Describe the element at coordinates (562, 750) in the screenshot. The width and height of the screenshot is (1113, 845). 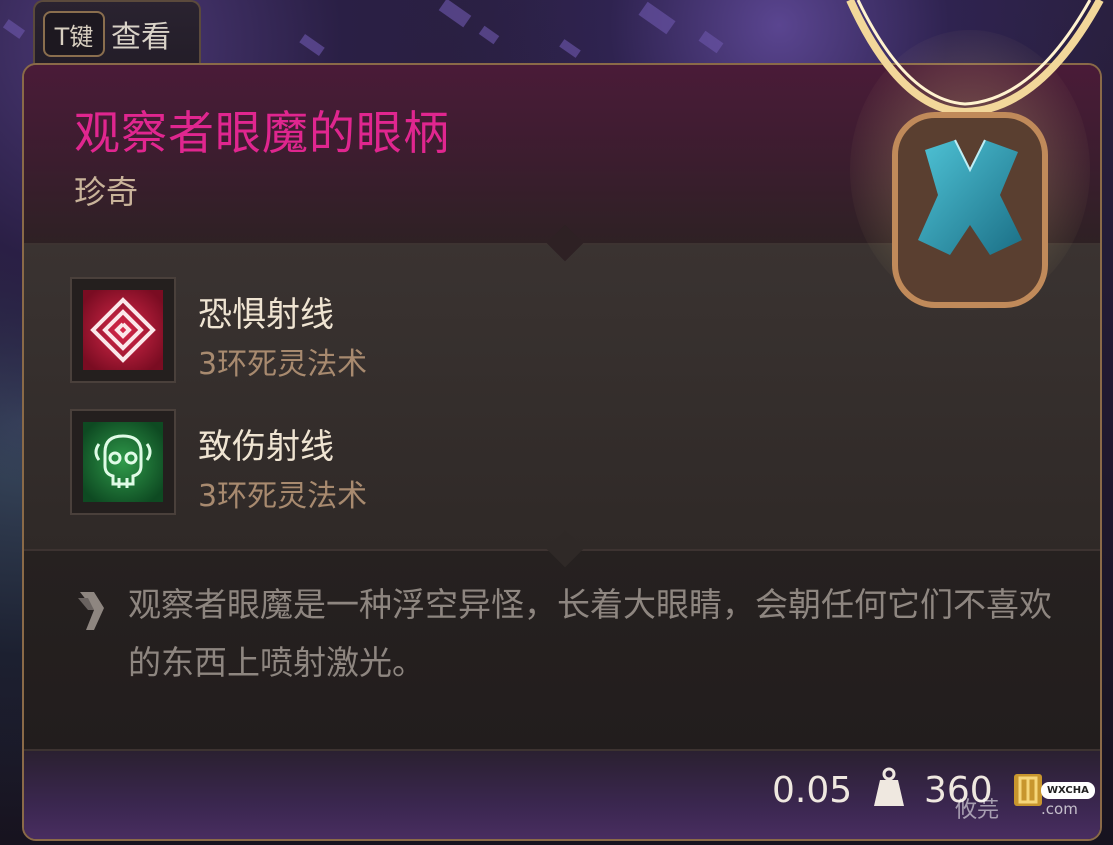
I see `section-divider` at that location.